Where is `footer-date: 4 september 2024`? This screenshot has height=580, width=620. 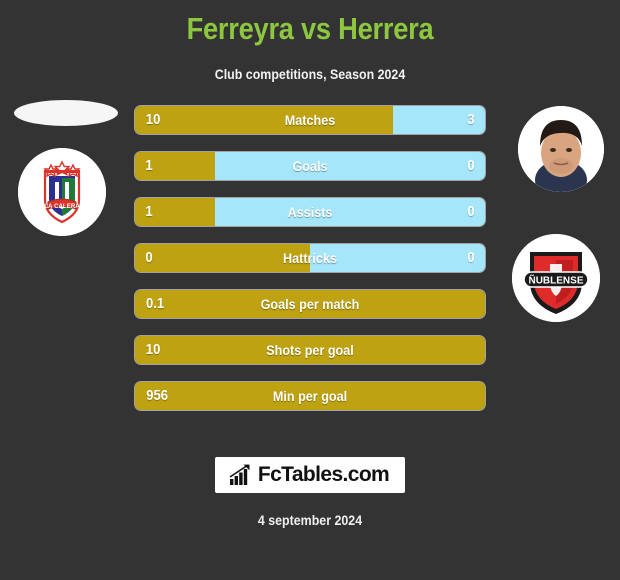
footer-date: 4 september 2024 is located at coordinates (310, 520).